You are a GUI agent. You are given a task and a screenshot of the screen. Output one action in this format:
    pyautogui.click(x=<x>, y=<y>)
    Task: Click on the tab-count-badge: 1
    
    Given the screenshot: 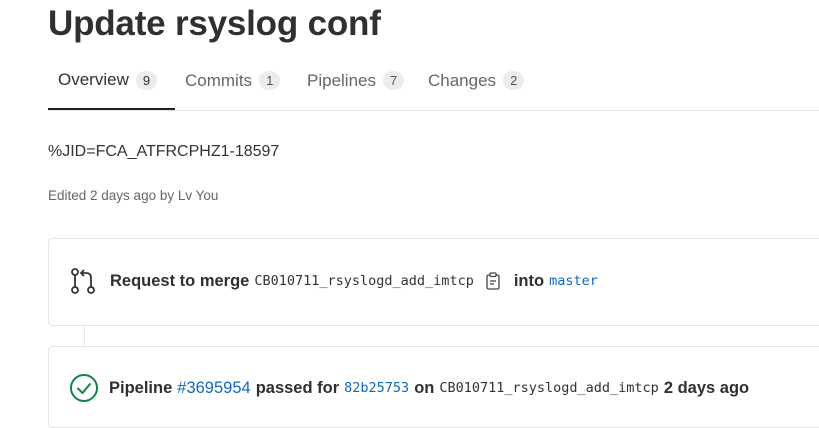 What is the action you would take?
    pyautogui.click(x=270, y=80)
    